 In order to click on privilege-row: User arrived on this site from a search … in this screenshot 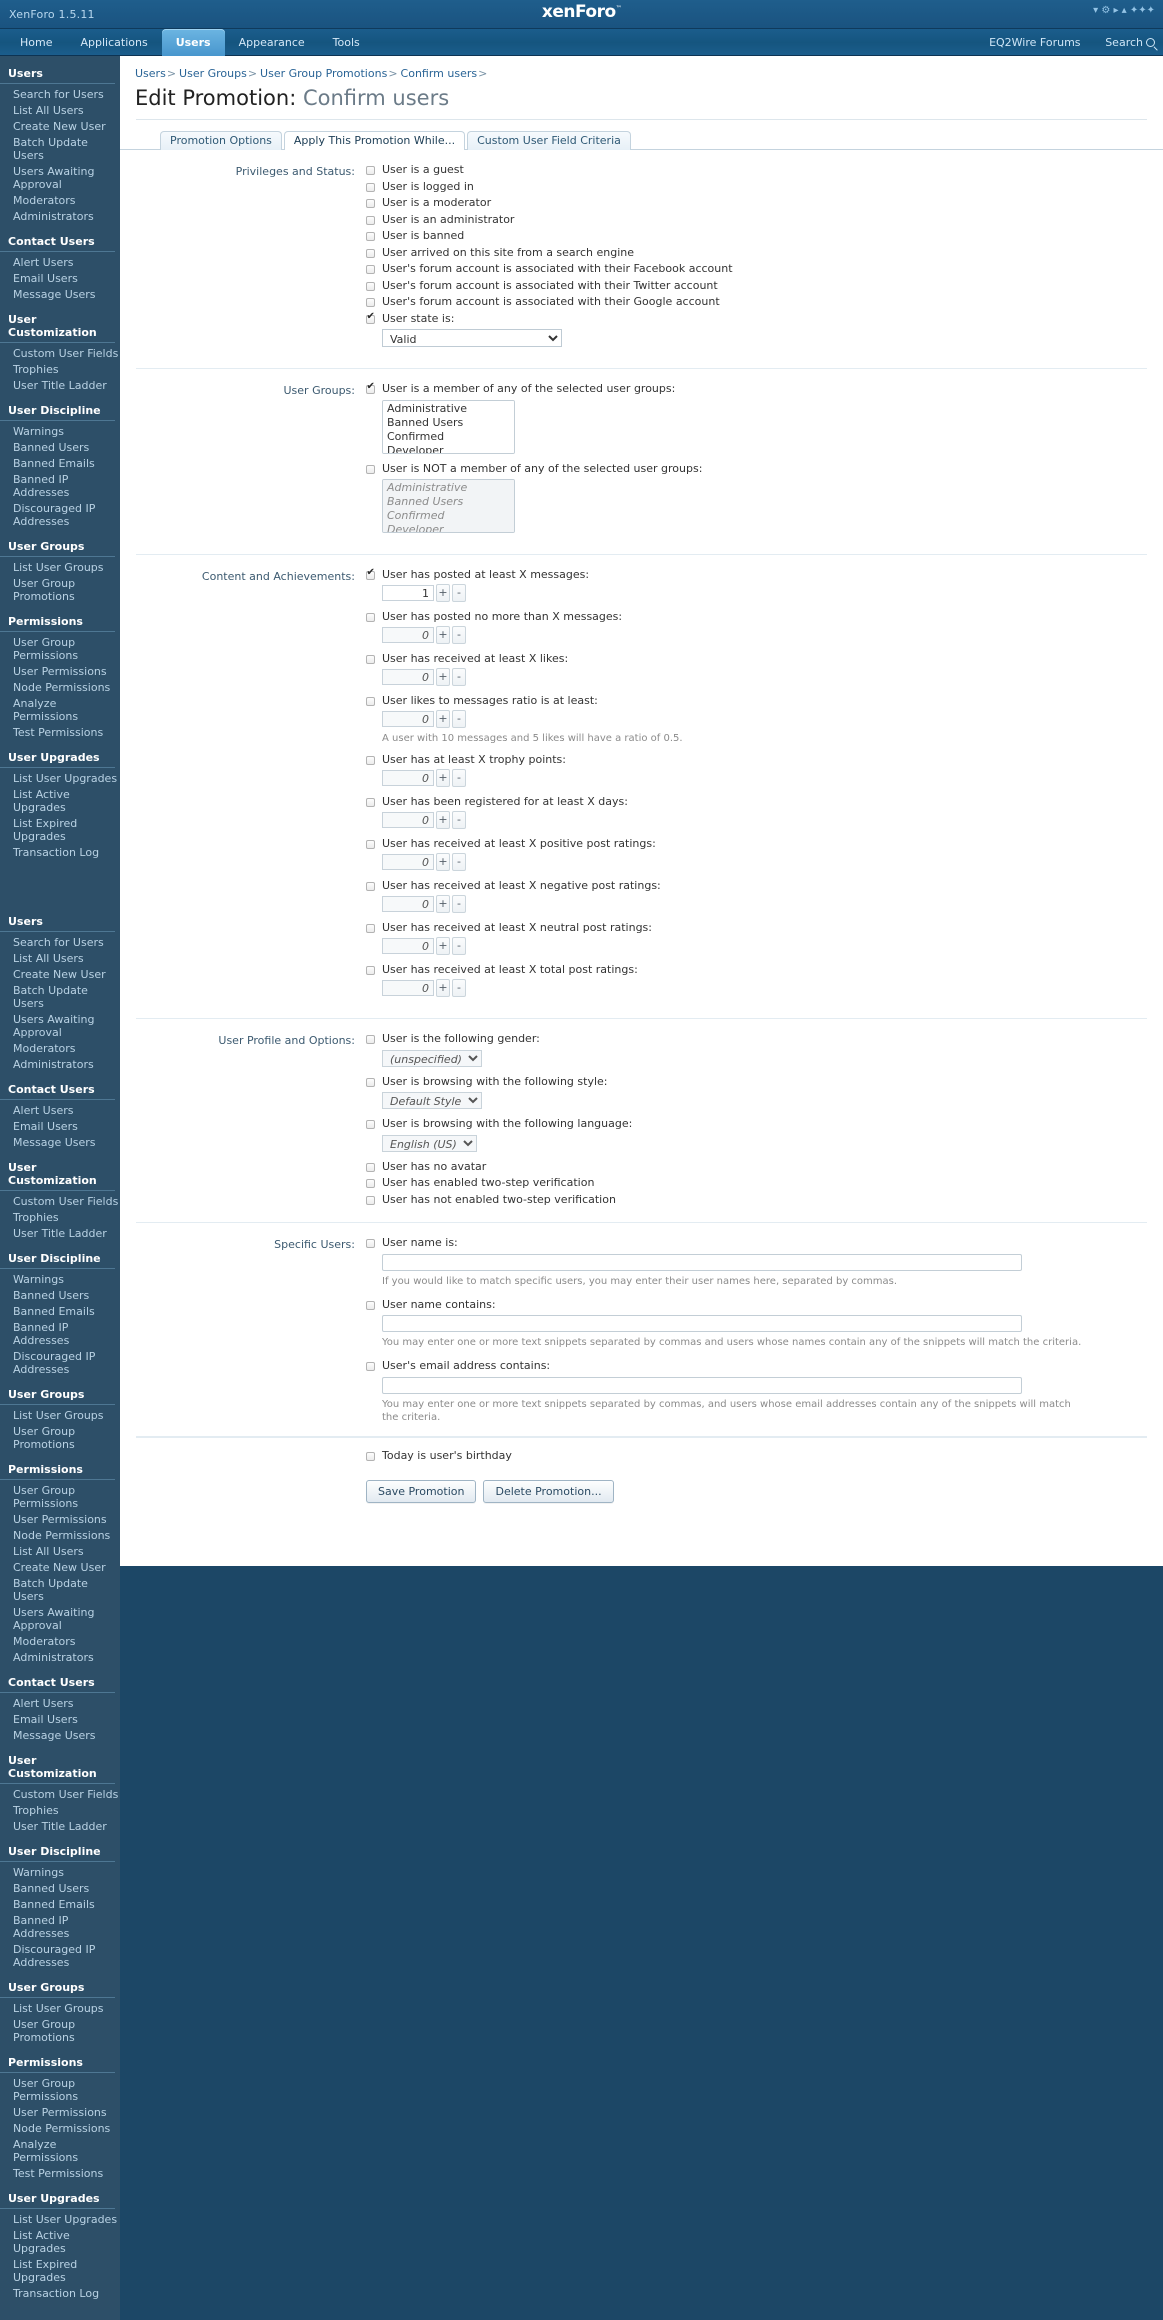, I will do `click(756, 252)`.